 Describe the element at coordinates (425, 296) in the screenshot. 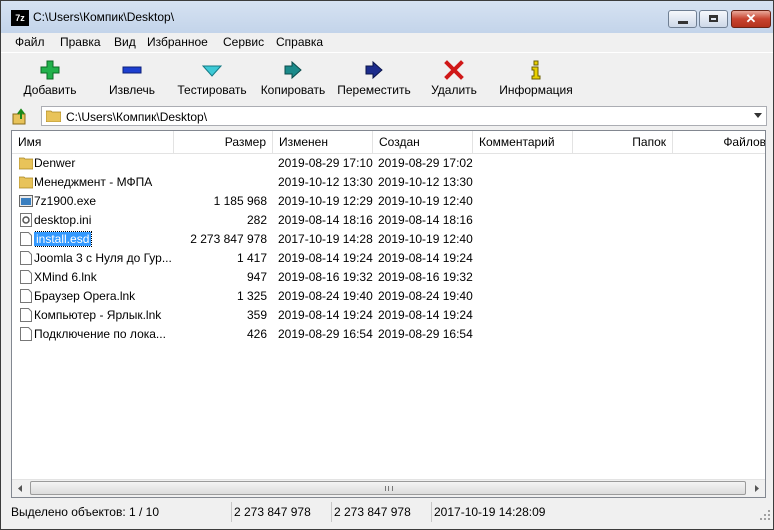

I see `file-created: 2019-08-24 19:40` at that location.